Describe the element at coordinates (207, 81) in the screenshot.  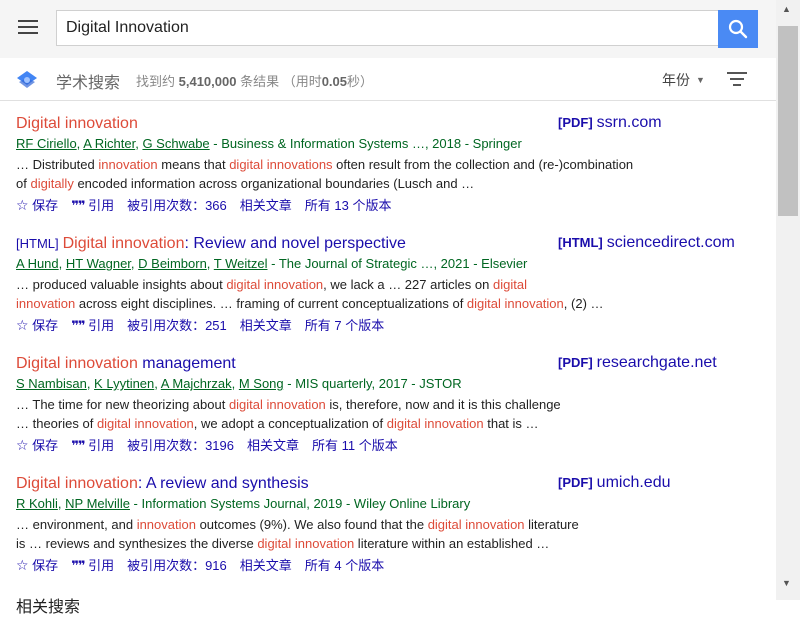
I see `stats-count: 5,410,000` at that location.